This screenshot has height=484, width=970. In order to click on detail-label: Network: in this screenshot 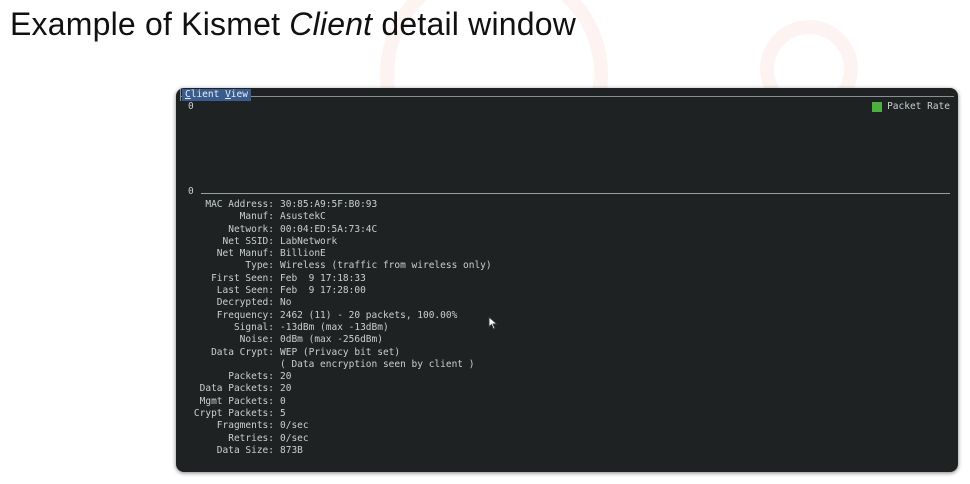, I will do `click(251, 229)`.